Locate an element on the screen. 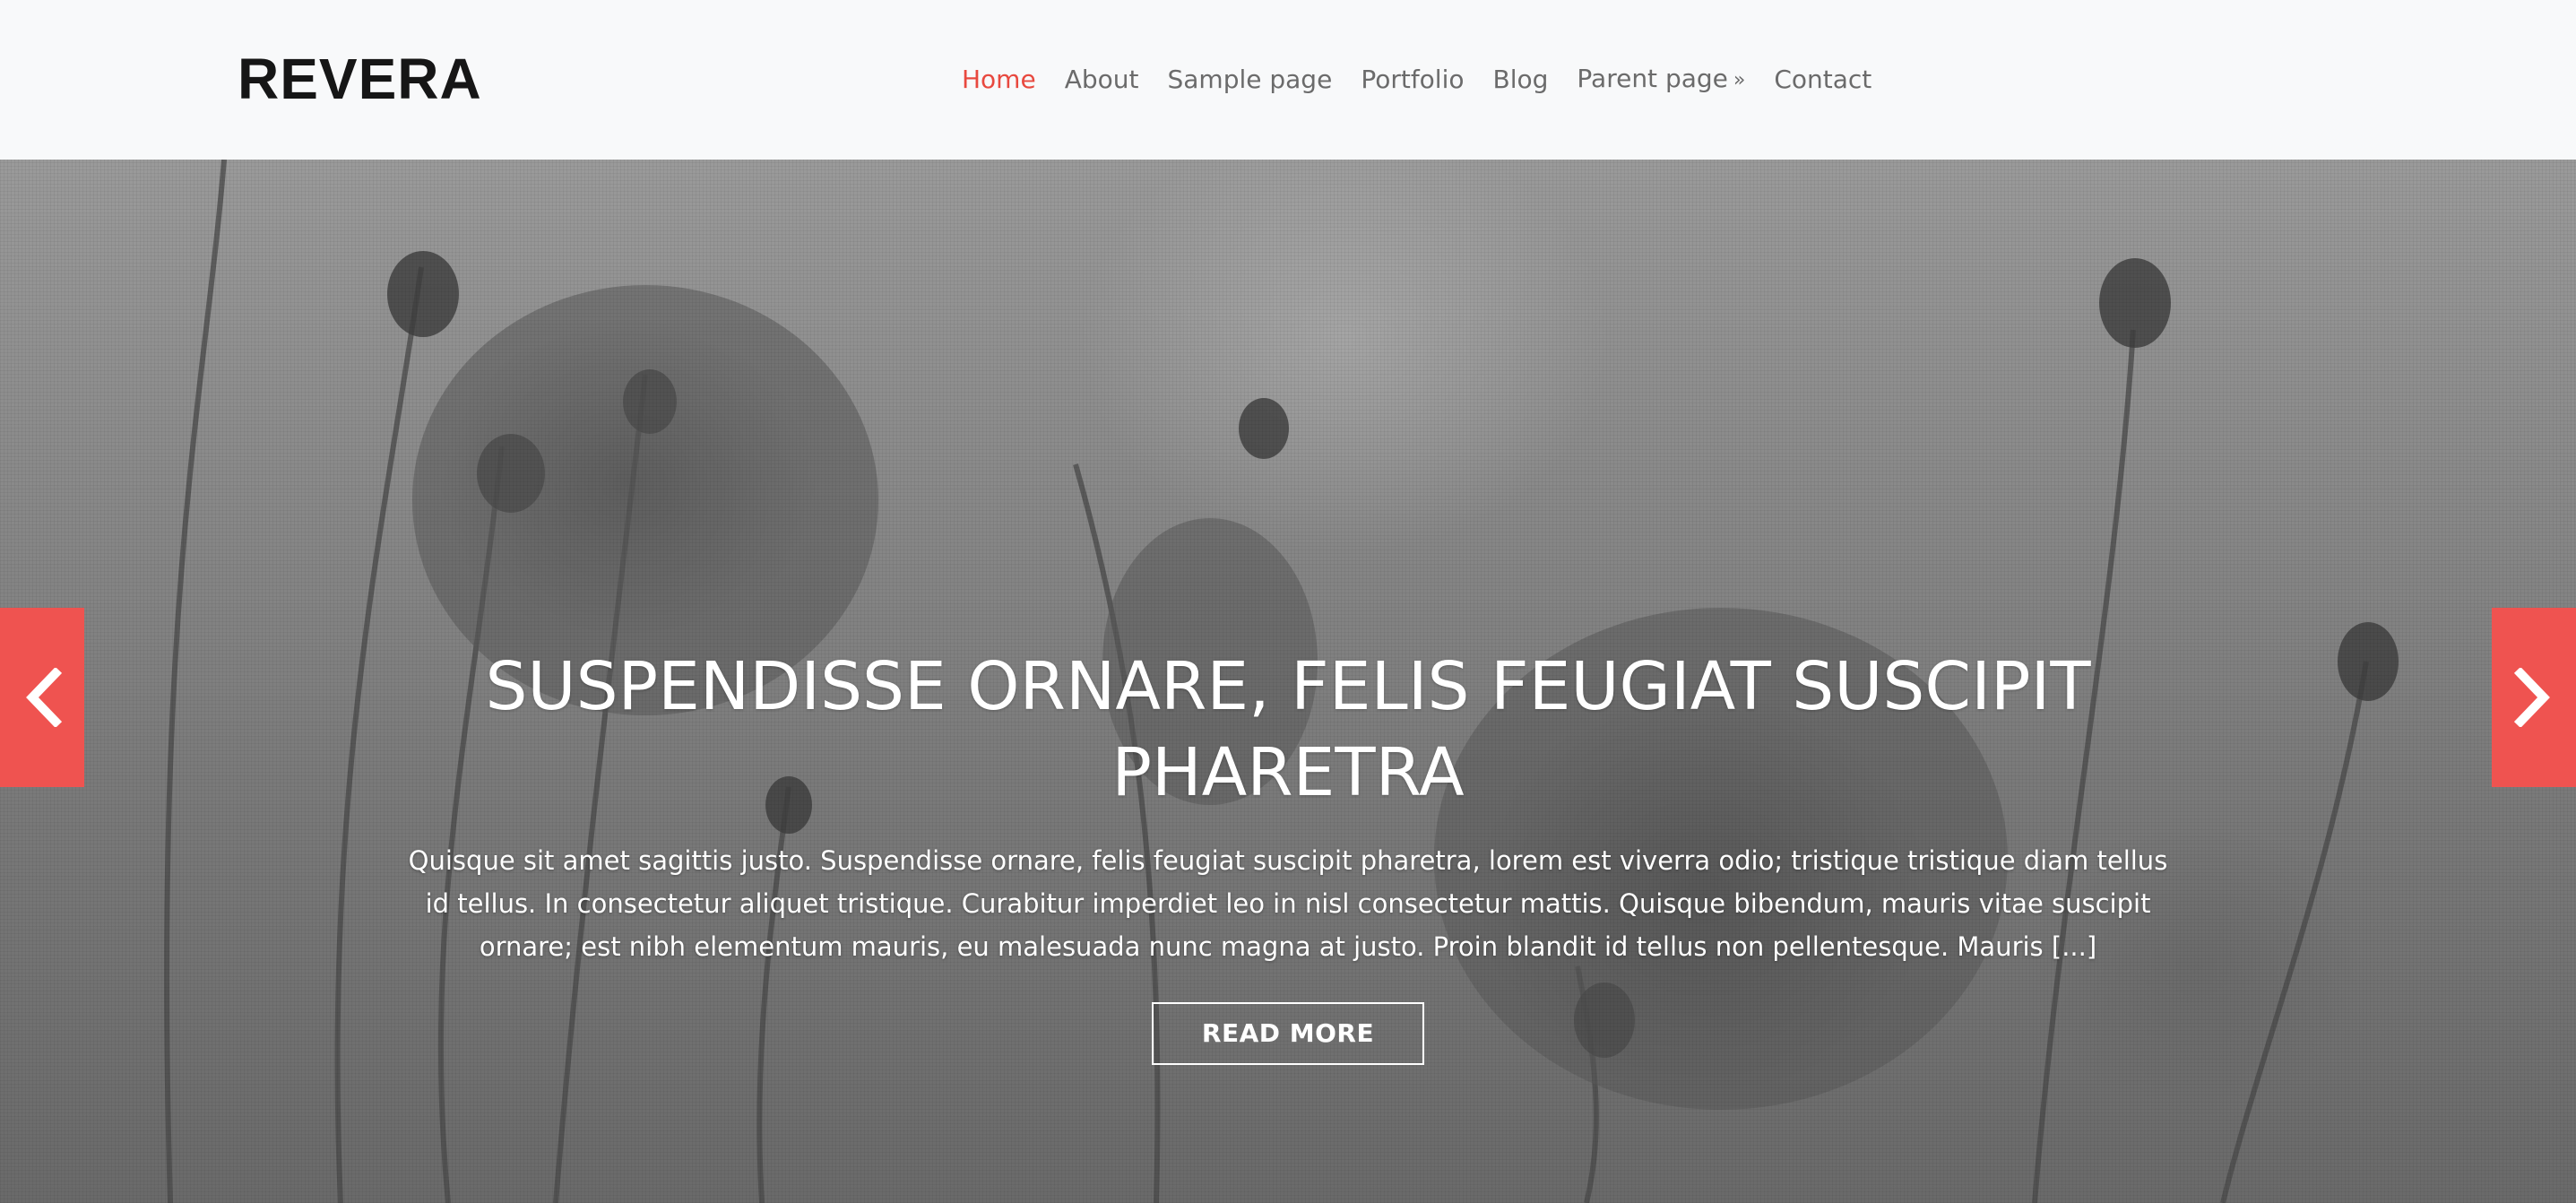 This screenshot has width=2576, height=1203. nav-item-portfolio: Portfolio is located at coordinates (1412, 80).